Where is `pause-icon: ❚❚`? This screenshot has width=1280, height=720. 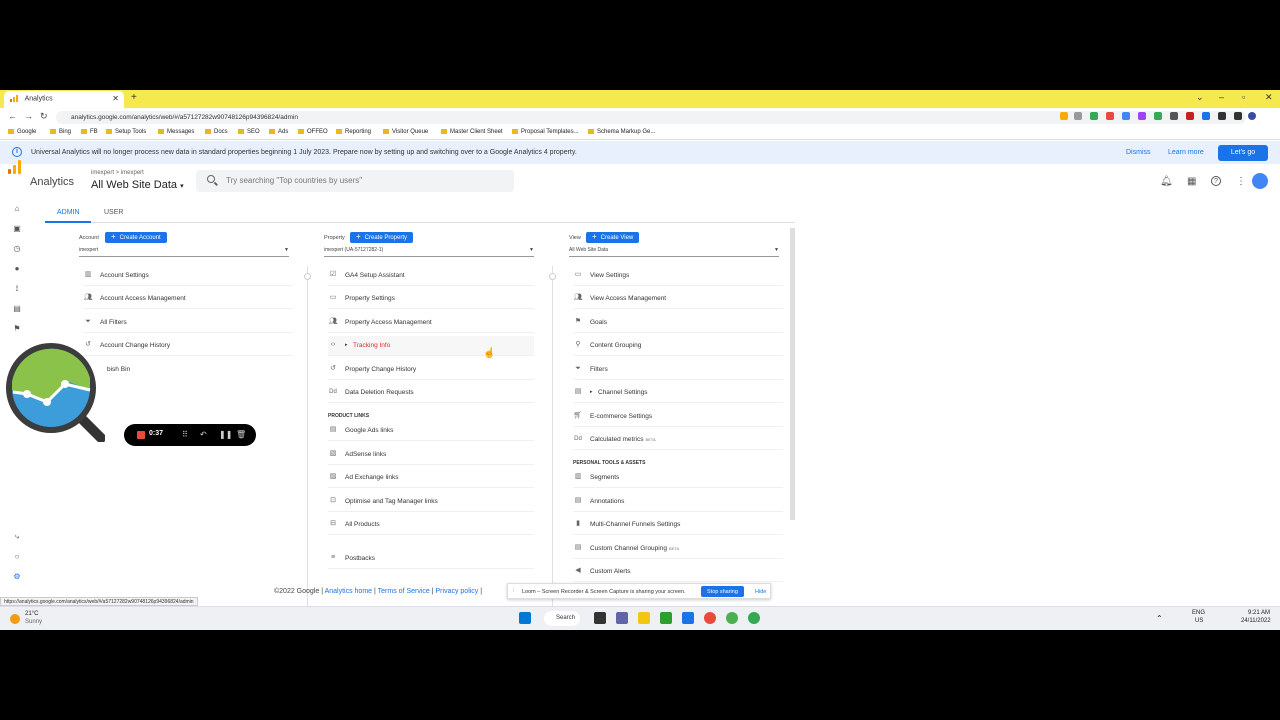
pause-icon: ❚❚ is located at coordinates (225, 434).